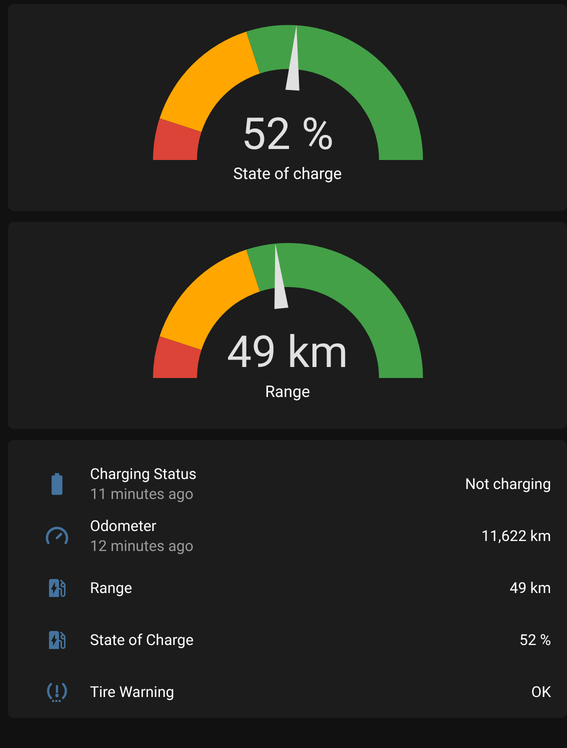  What do you see at coordinates (287, 352) in the screenshot?
I see `gauge-value: 49 km` at bounding box center [287, 352].